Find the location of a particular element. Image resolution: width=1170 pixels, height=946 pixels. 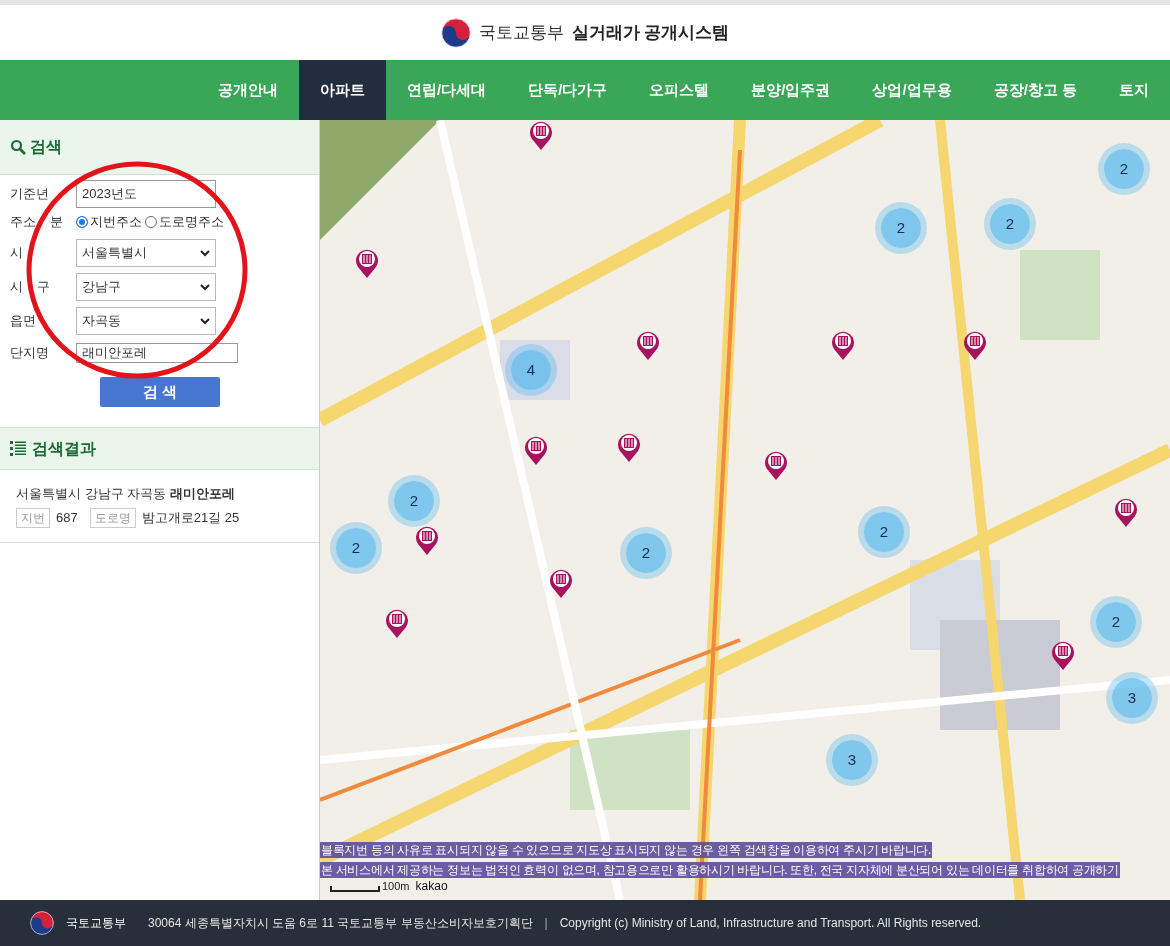

field-label: 주소 is located at coordinates (23, 222).